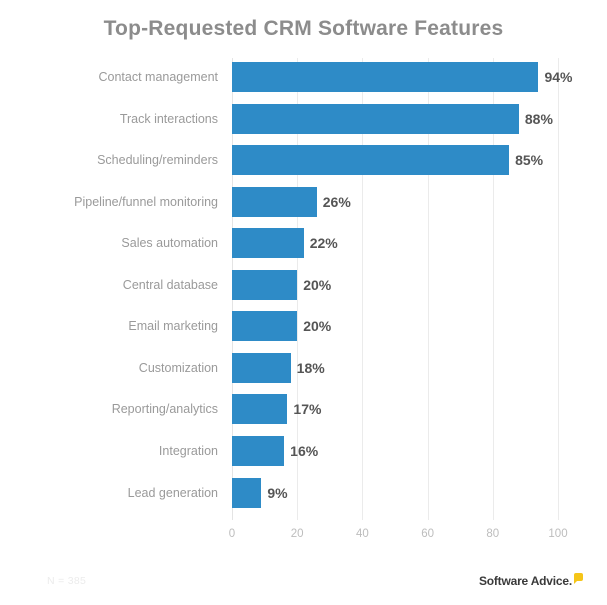 This screenshot has height=605, width=607. I want to click on x-tick-80: 80, so click(493, 534).